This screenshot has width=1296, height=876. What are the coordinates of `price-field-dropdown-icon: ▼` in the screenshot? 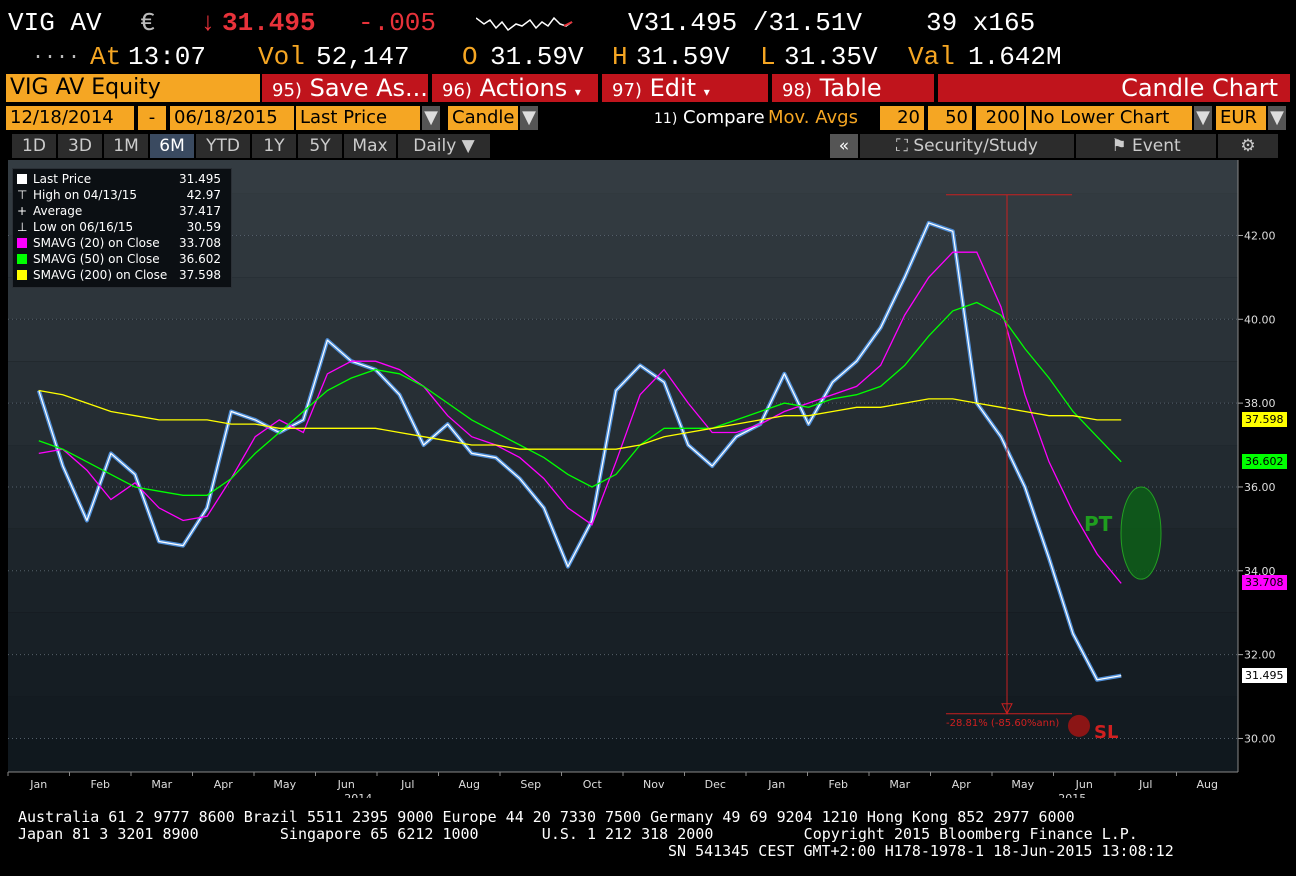 It's located at (431, 118).